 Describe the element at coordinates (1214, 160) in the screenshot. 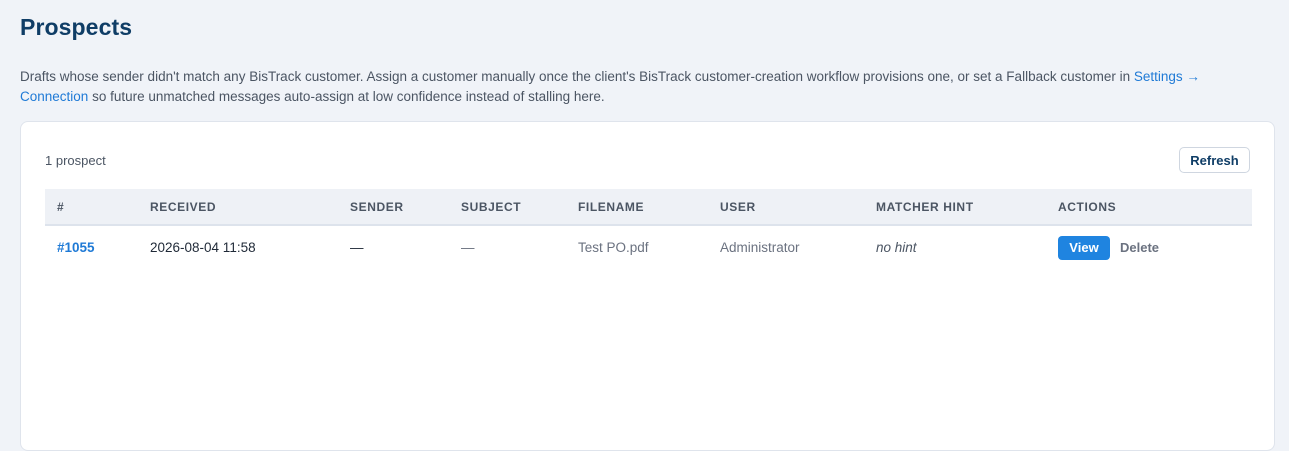

I see `refresh-button: Refresh` at that location.